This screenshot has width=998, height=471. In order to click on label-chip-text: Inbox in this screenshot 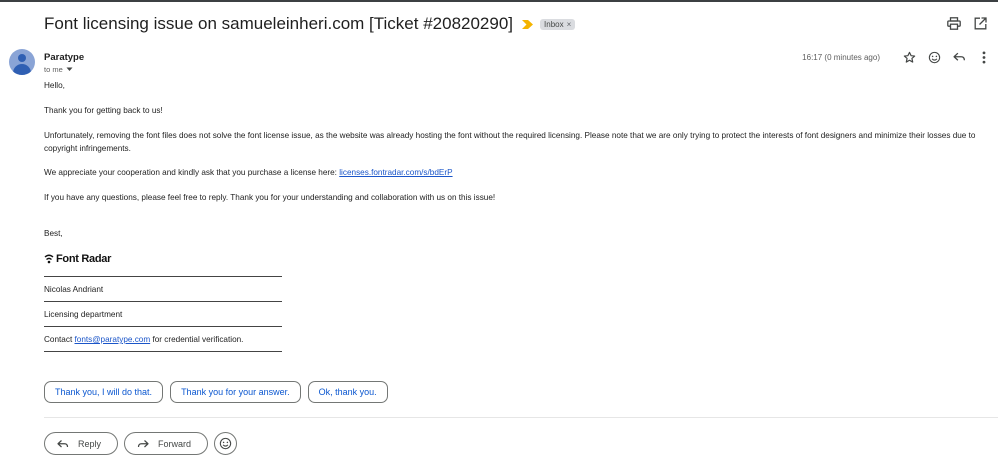, I will do `click(554, 24)`.